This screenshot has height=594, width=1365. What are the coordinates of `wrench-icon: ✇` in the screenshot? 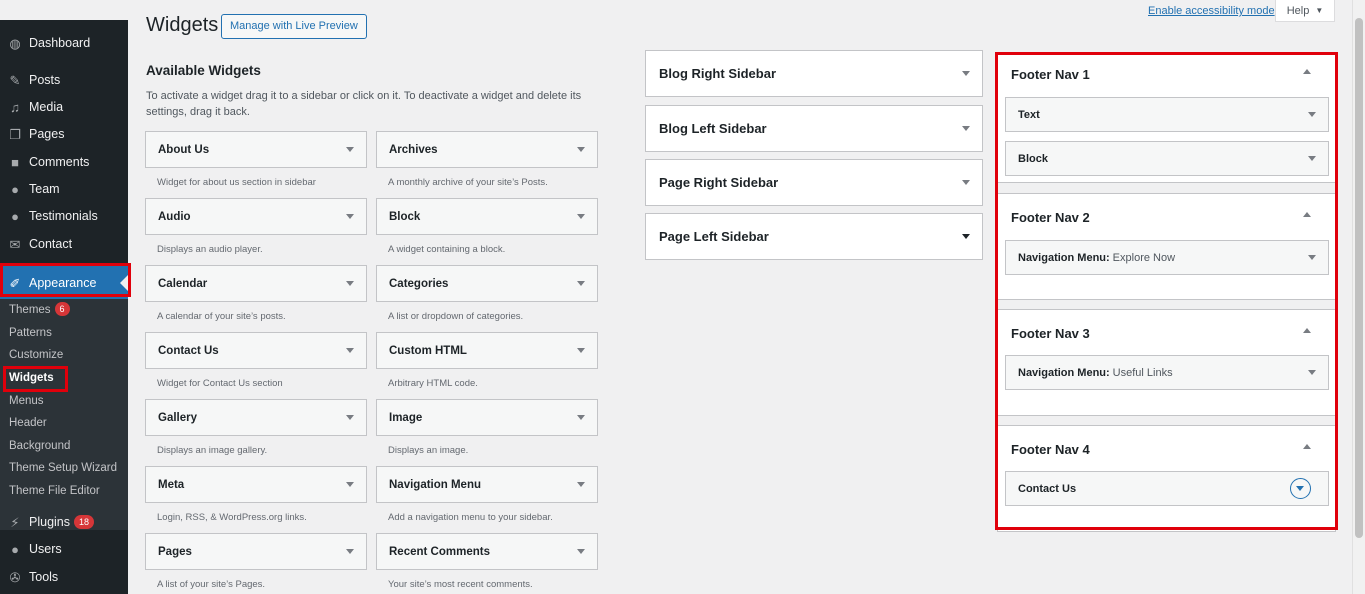 It's located at (15, 577).